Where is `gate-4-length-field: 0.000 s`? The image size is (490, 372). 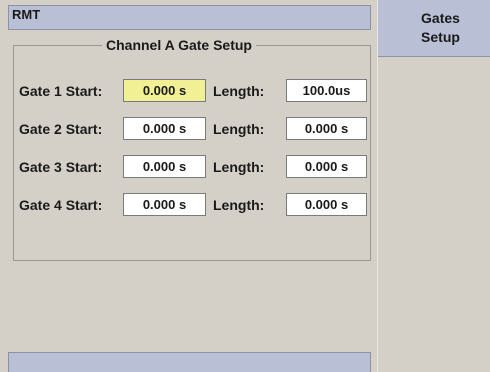
gate-4-length-field: 0.000 s is located at coordinates (326, 204).